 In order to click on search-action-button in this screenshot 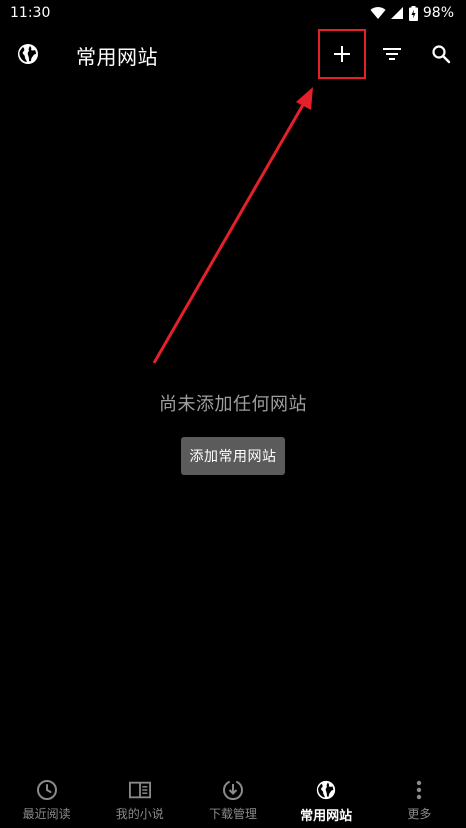, I will do `click(441, 54)`.